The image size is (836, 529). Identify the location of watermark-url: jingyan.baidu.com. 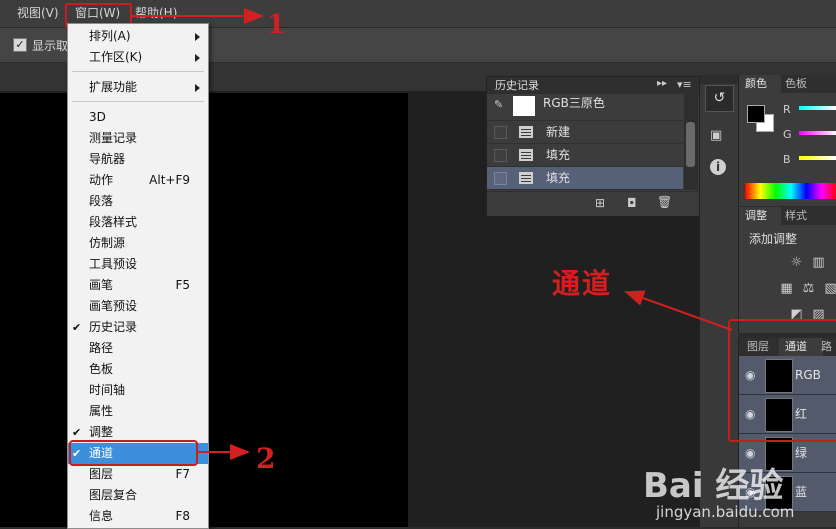
(725, 512).